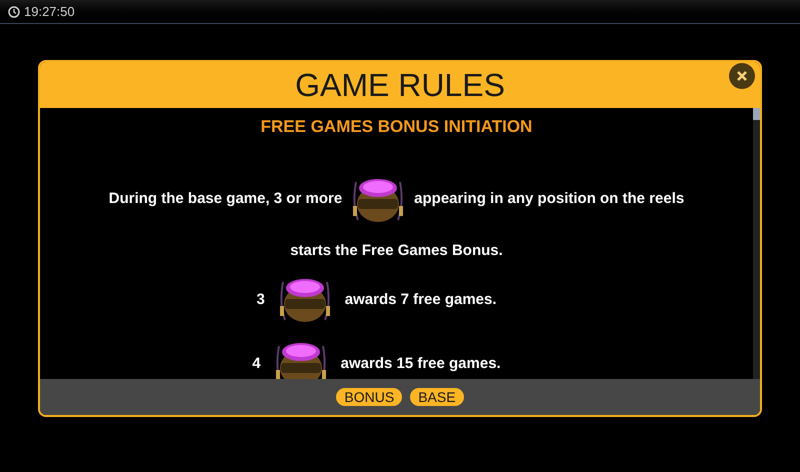  Describe the element at coordinates (256, 364) in the screenshot. I see `symbol-count: 4` at that location.